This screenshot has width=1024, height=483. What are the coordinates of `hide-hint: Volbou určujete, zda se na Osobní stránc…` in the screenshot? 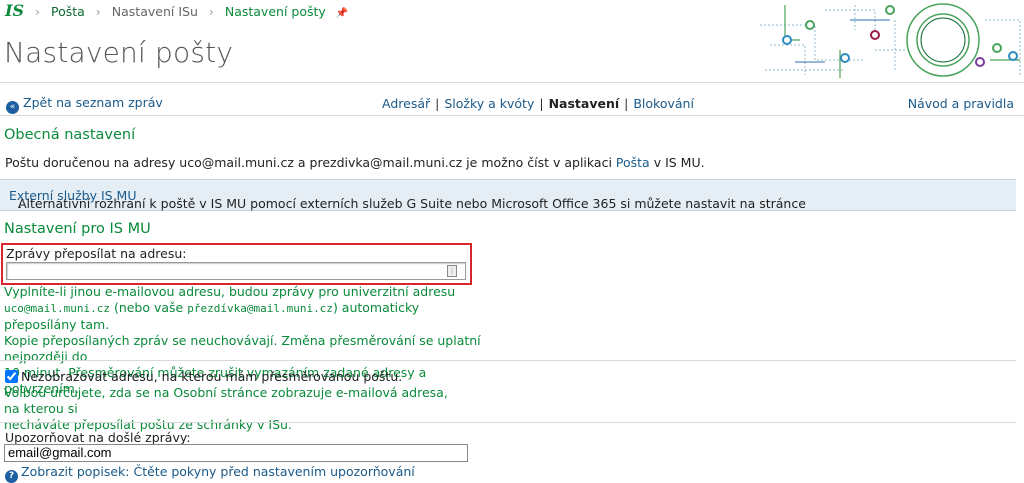 It's located at (226, 408).